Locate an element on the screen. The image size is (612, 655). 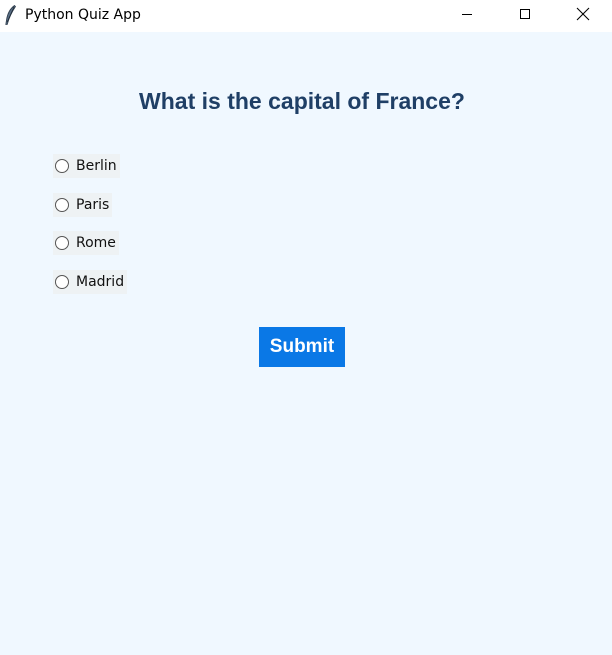
title-bar: Python Quiz App is located at coordinates (306, 16).